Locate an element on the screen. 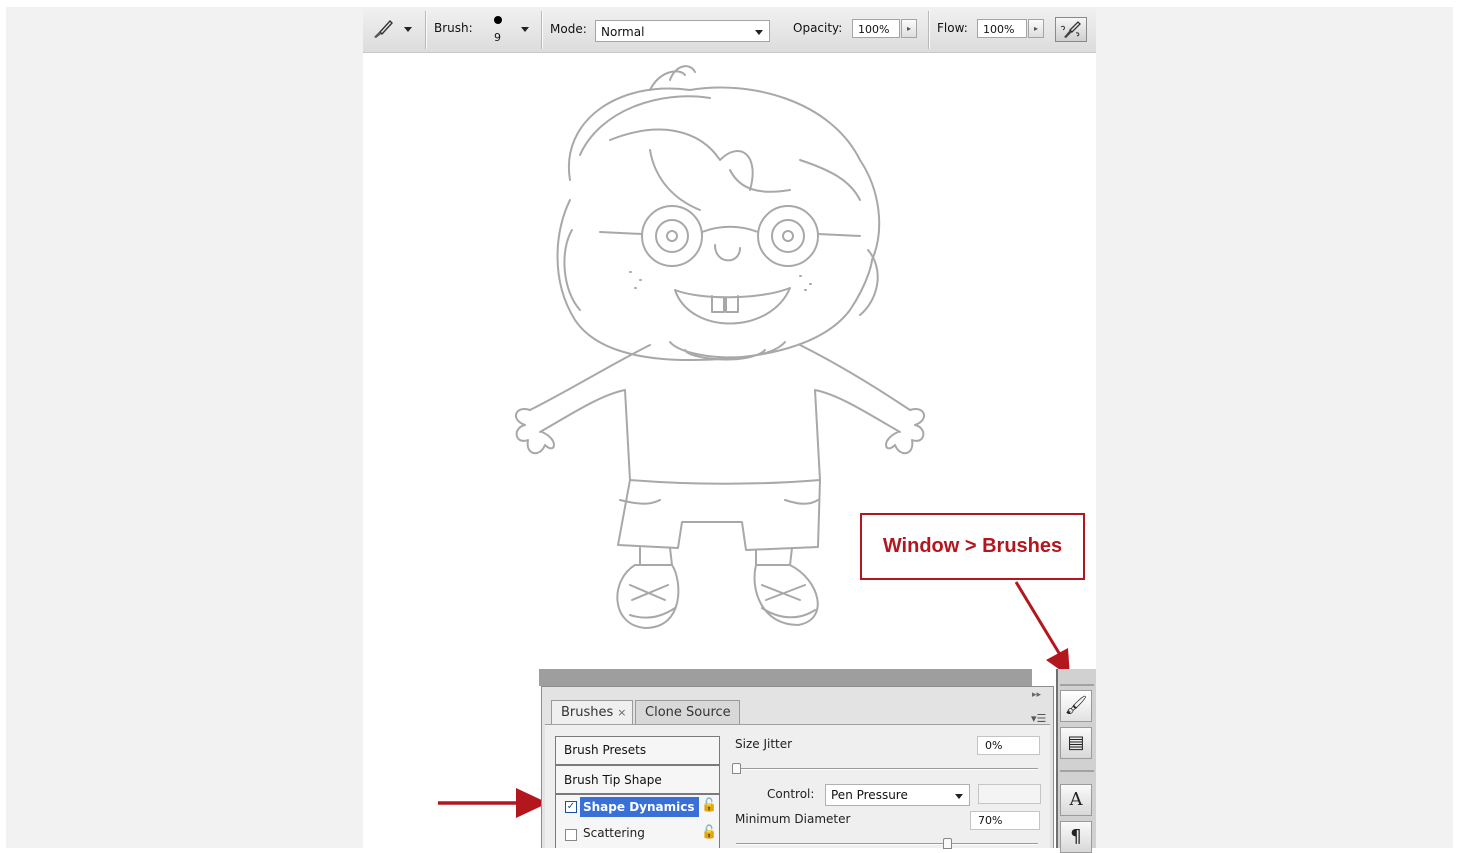  tab-clone-source-label: Clone Source is located at coordinates (688, 712).